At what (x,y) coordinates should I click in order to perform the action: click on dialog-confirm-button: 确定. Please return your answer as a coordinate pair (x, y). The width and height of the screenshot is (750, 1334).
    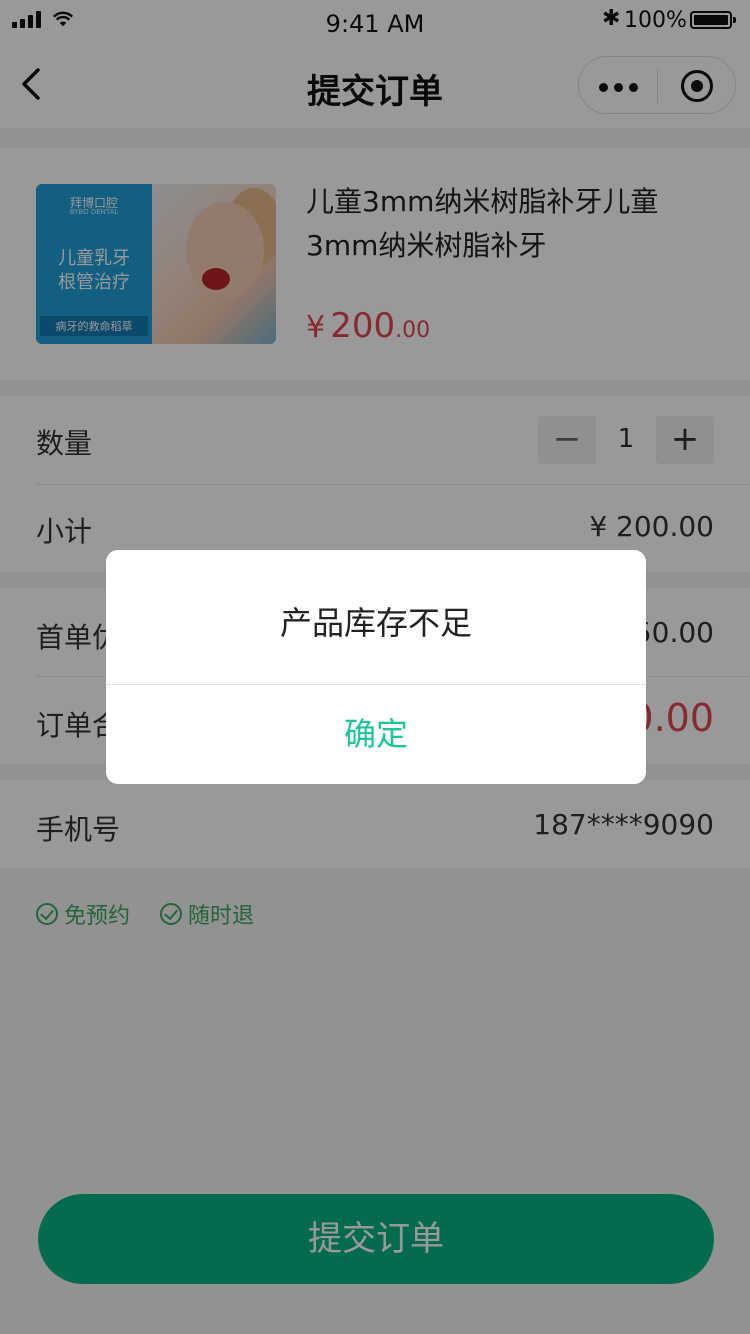
    Looking at the image, I should click on (376, 734).